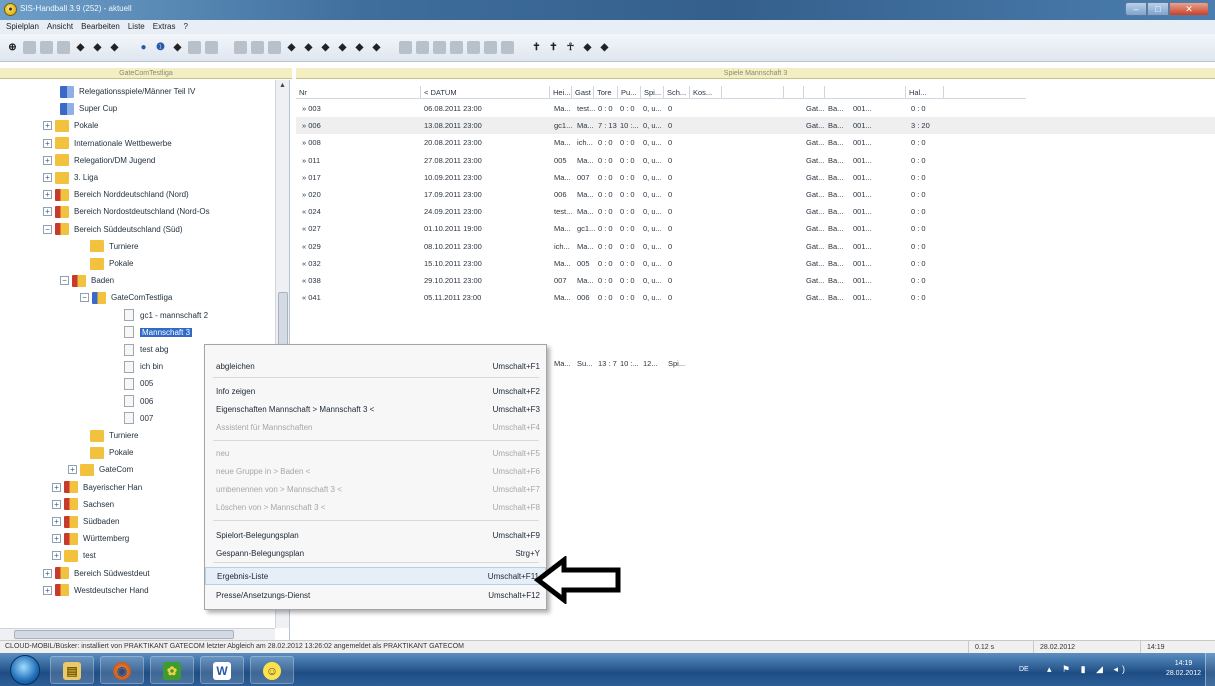 The height and width of the screenshot is (686, 1215). What do you see at coordinates (308, 47) in the screenshot?
I see `toolbar-tool-f-icon: ◆` at bounding box center [308, 47].